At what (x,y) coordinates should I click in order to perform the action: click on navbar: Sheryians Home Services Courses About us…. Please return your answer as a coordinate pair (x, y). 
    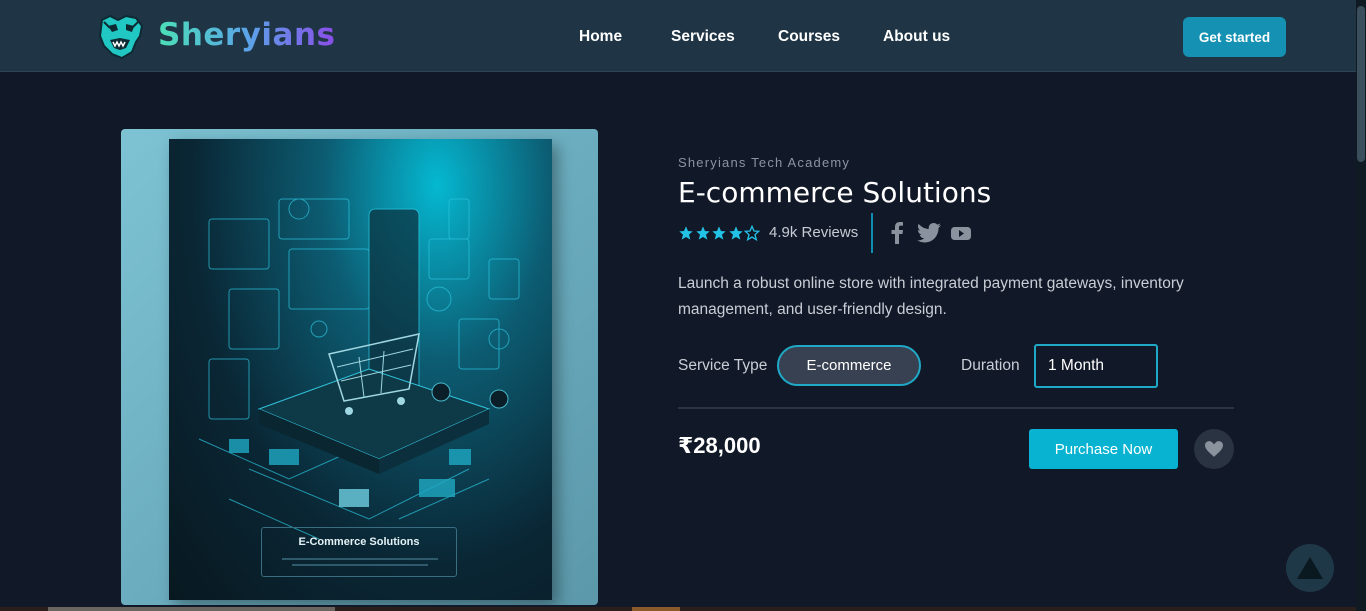
    Looking at the image, I should click on (678, 36).